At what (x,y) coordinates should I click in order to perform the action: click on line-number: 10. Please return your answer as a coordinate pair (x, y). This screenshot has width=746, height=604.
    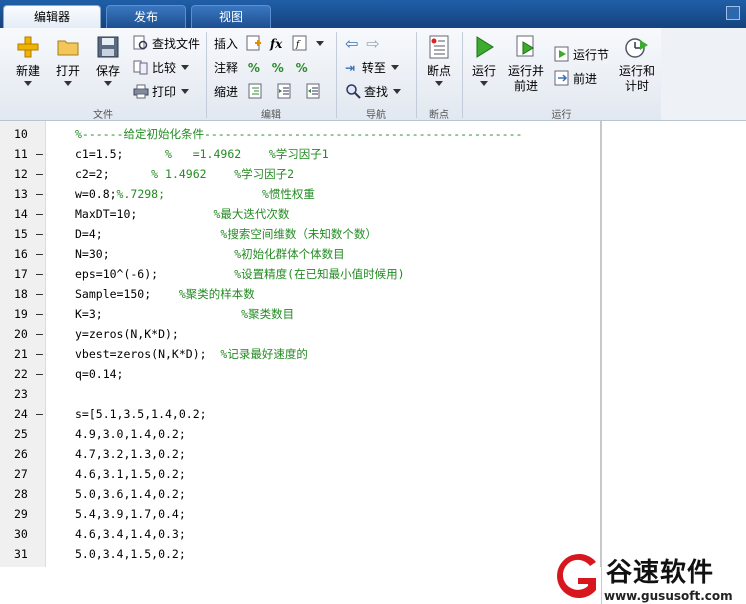
    Looking at the image, I should click on (21, 134).